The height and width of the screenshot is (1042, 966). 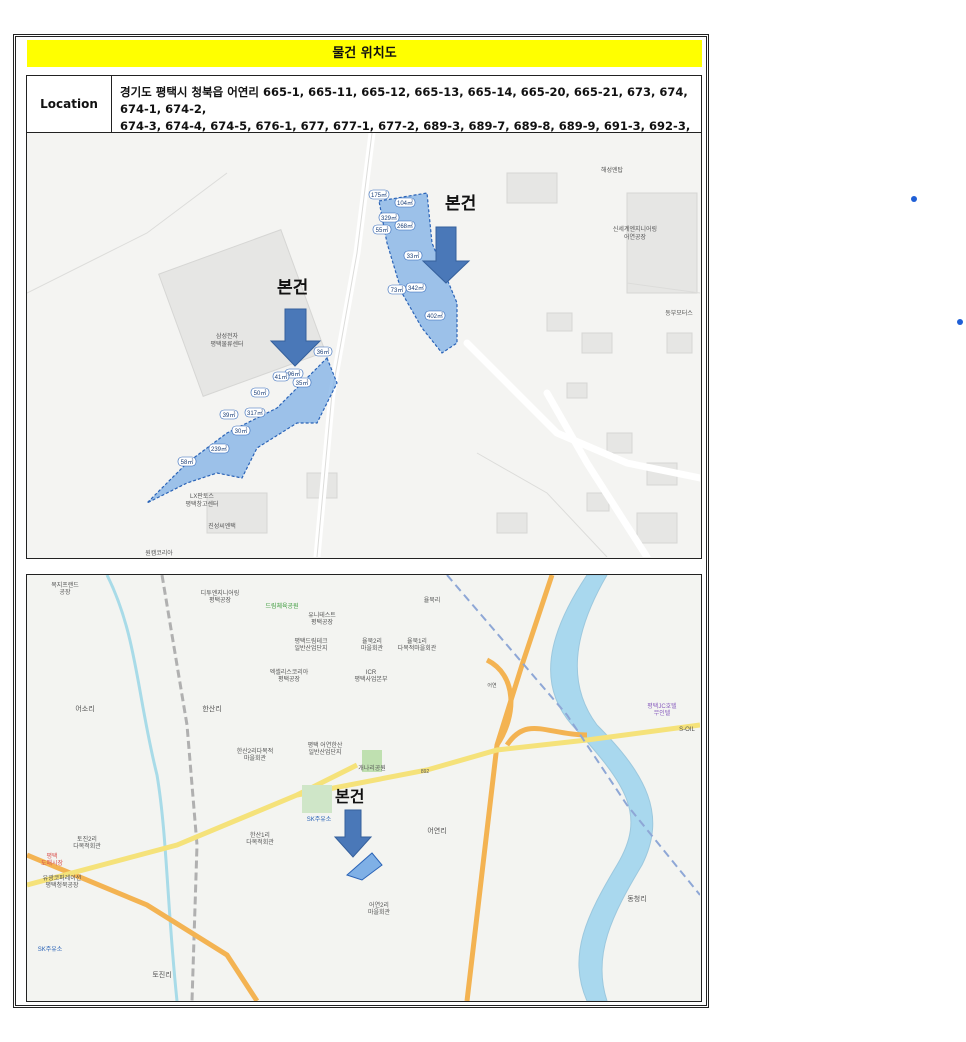 What do you see at coordinates (65, 585) in the screenshot?
I see `svg-text: 복지프랜드` at bounding box center [65, 585].